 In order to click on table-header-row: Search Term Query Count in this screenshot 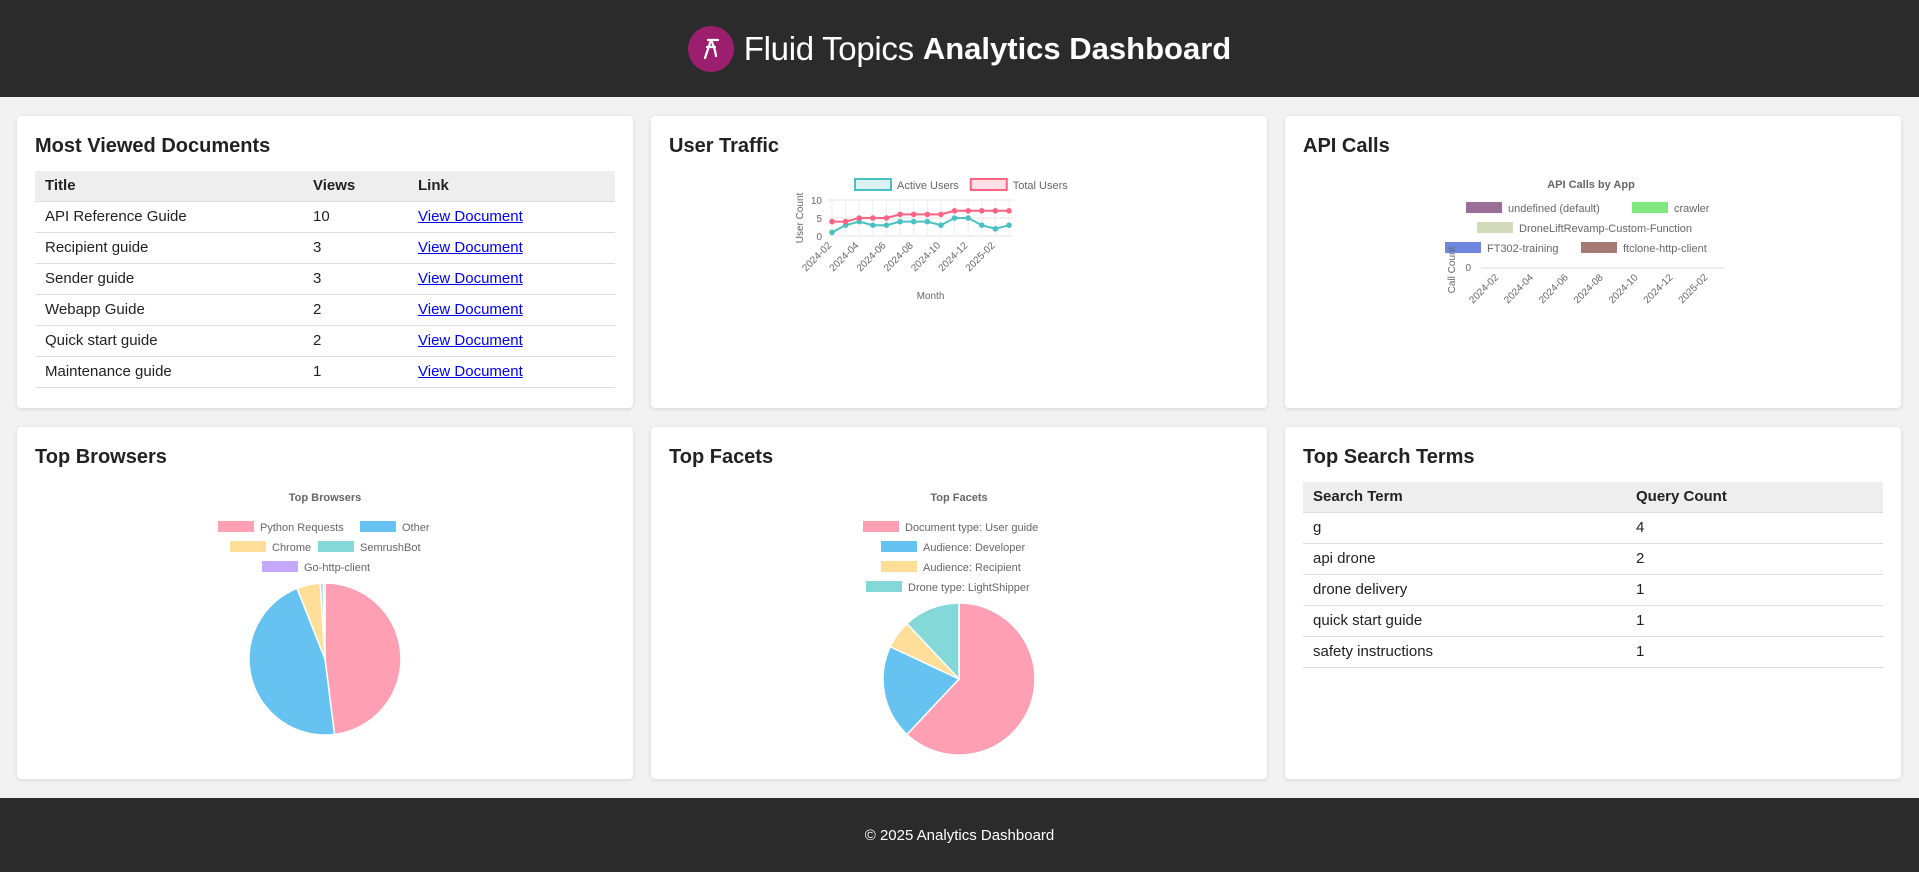, I will do `click(1593, 497)`.